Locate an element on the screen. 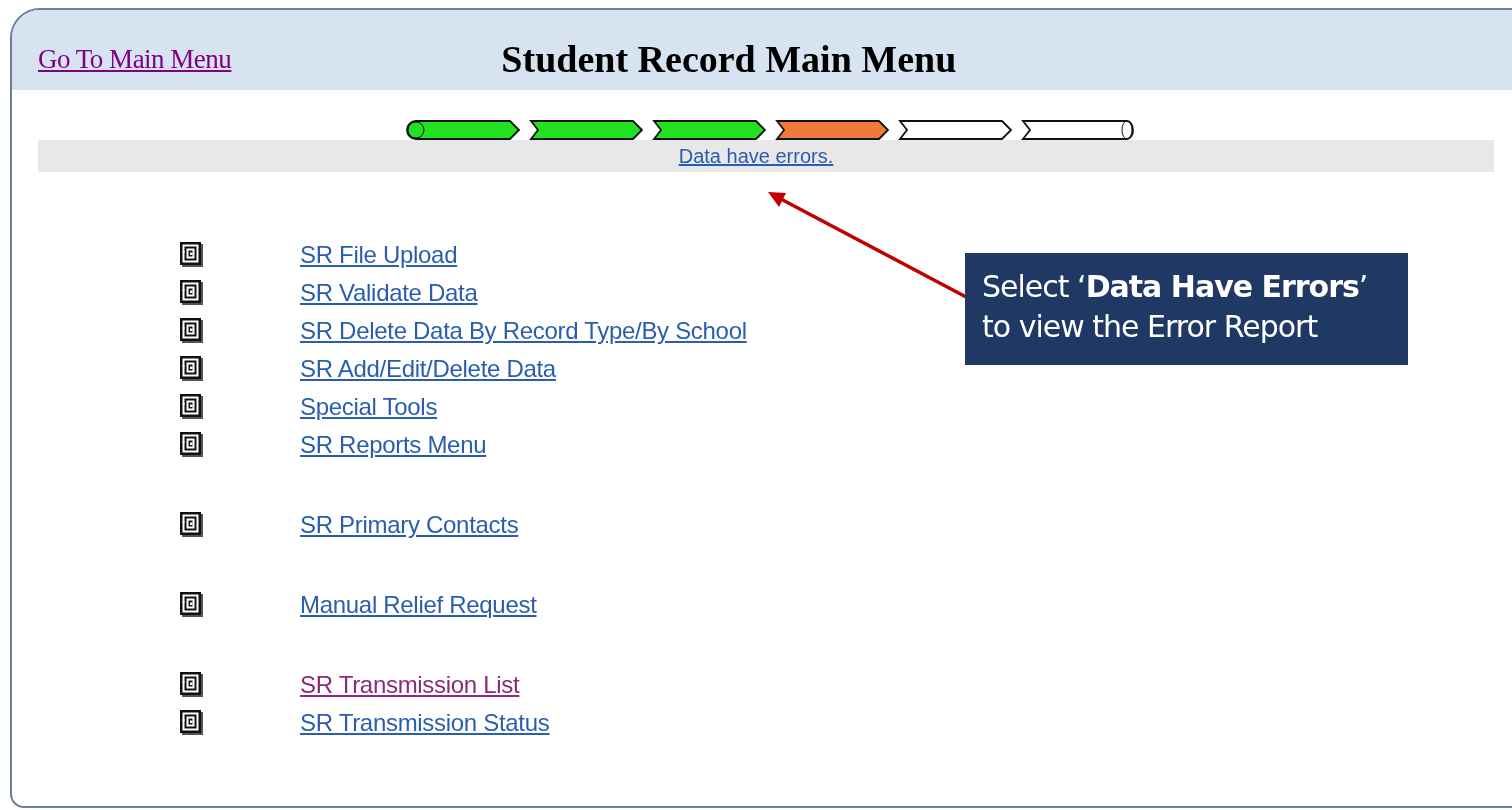 The image size is (1512, 810). menu-link: Manual Relief Request is located at coordinates (418, 605).